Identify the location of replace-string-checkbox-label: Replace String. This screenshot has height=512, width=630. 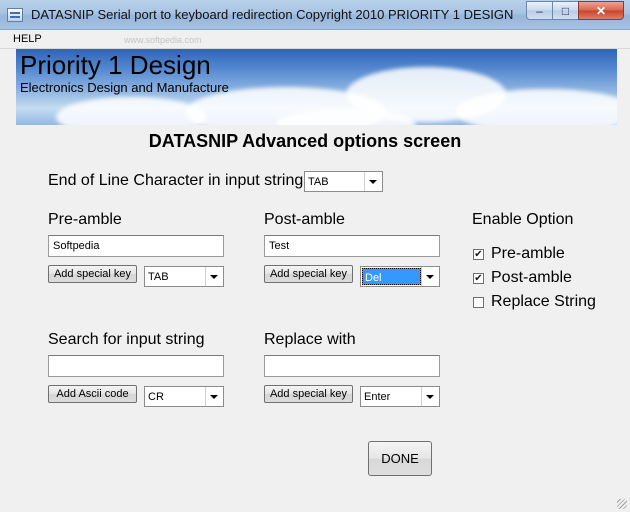
(543, 301).